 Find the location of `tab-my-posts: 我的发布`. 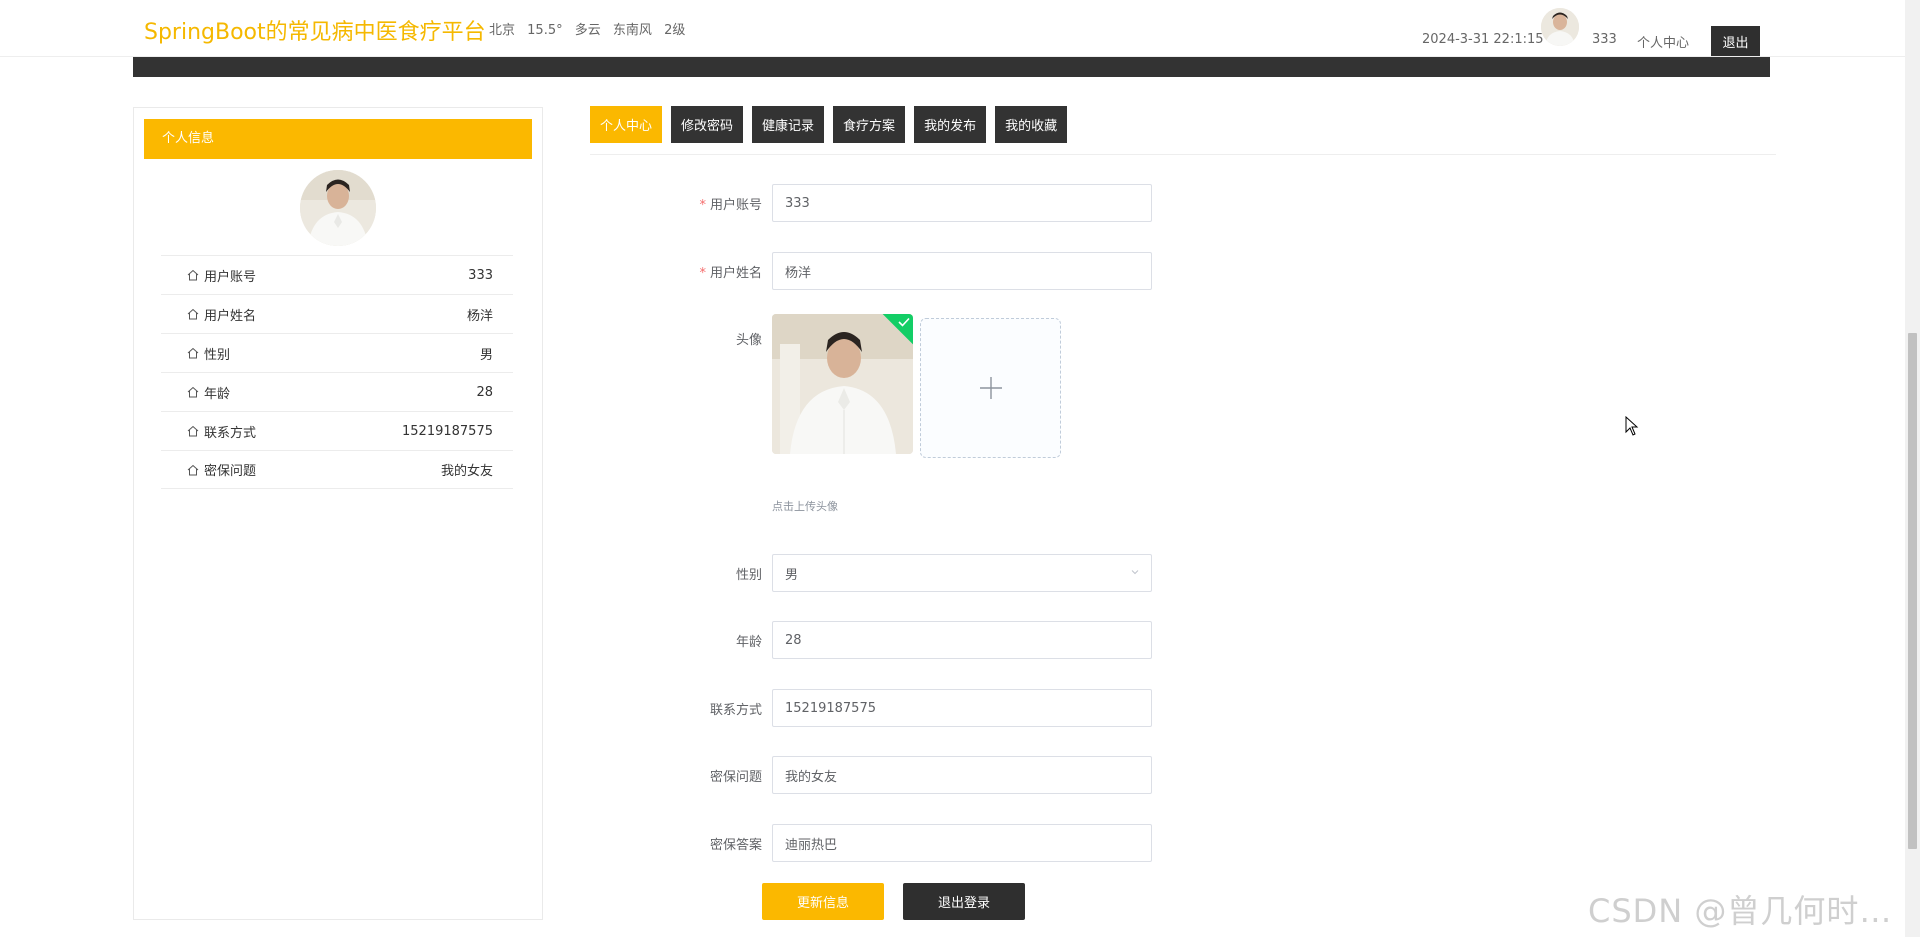

tab-my-posts: 我的发布 is located at coordinates (950, 124).